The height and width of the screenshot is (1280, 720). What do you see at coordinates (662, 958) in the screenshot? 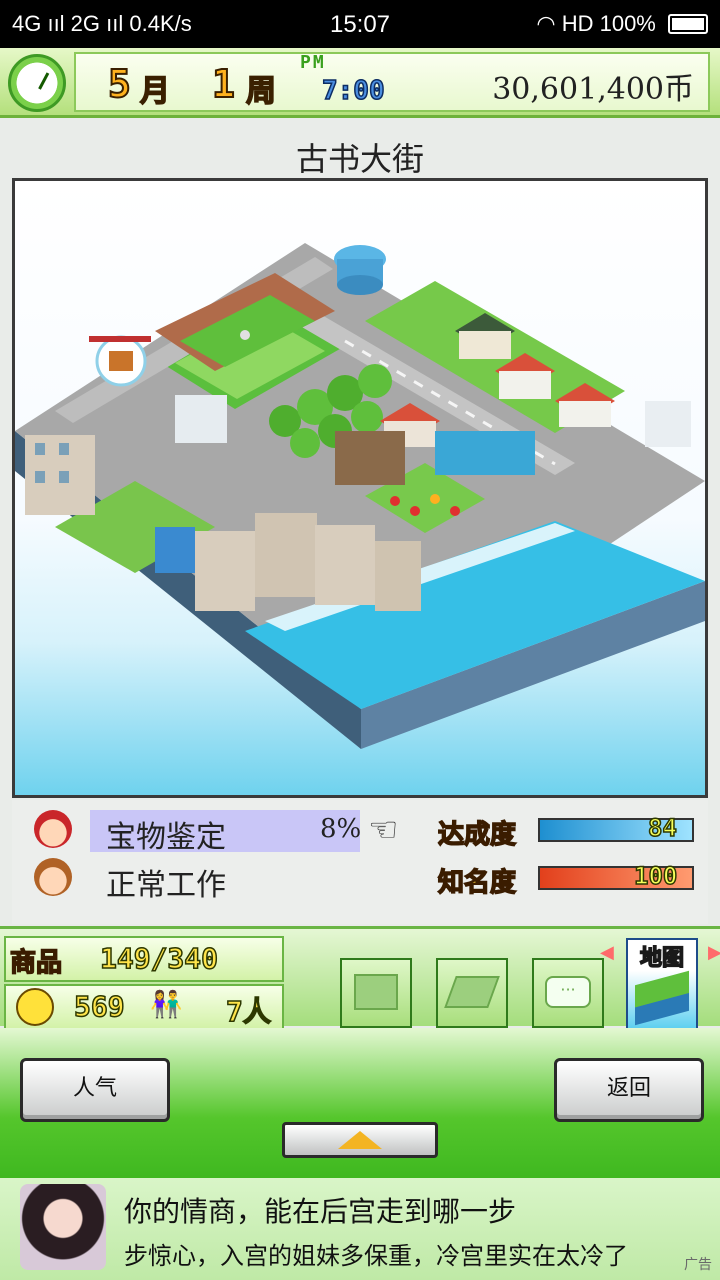
I see `map-label: 地图` at bounding box center [662, 958].